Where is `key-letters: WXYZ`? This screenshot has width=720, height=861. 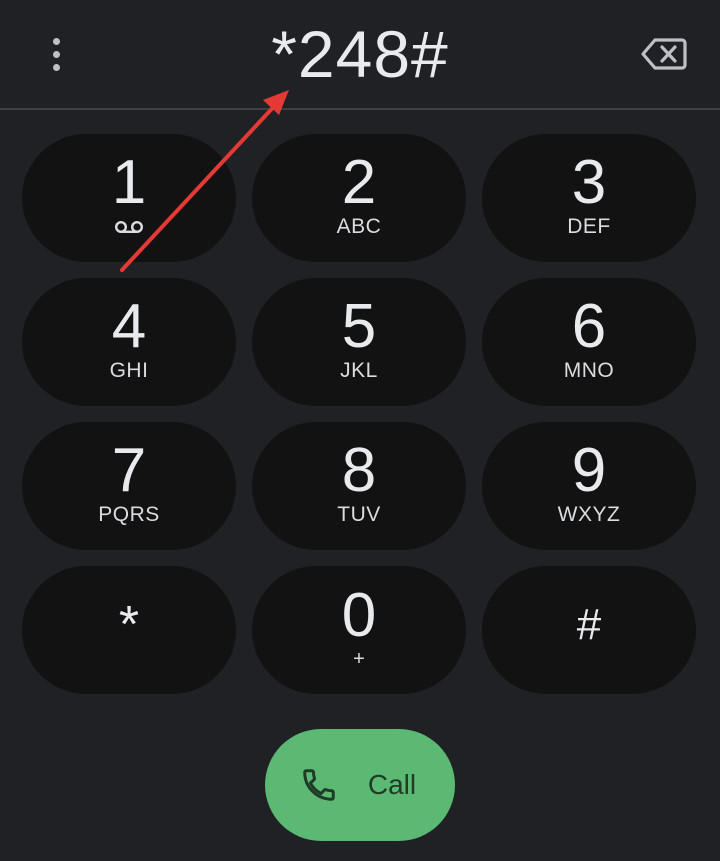 key-letters: WXYZ is located at coordinates (589, 514).